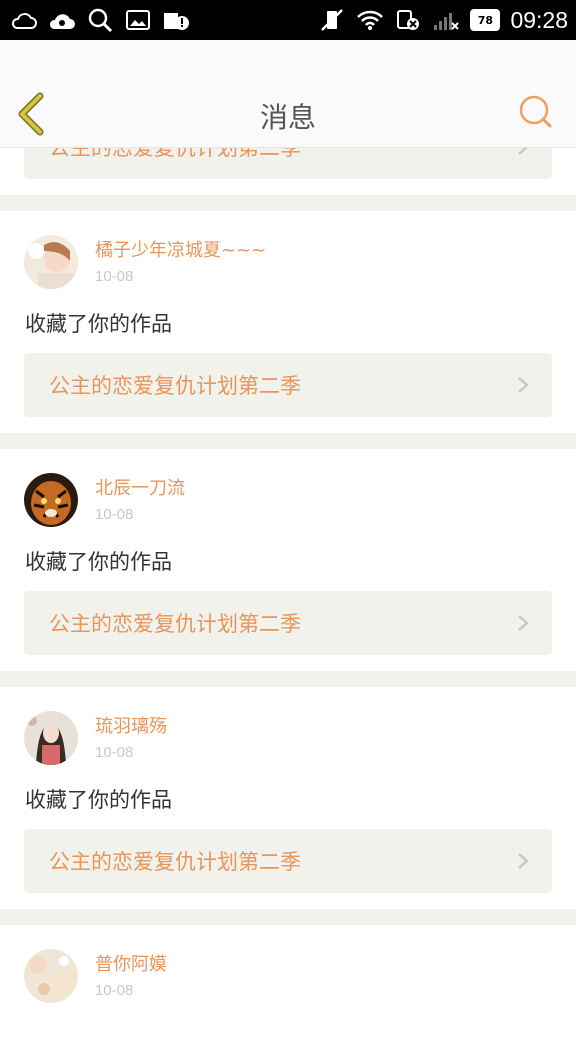 Image resolution: width=576 pixels, height=1045 pixels. Describe the element at coordinates (131, 727) in the screenshot. I see `user-name: 琉羽璃殇` at that location.